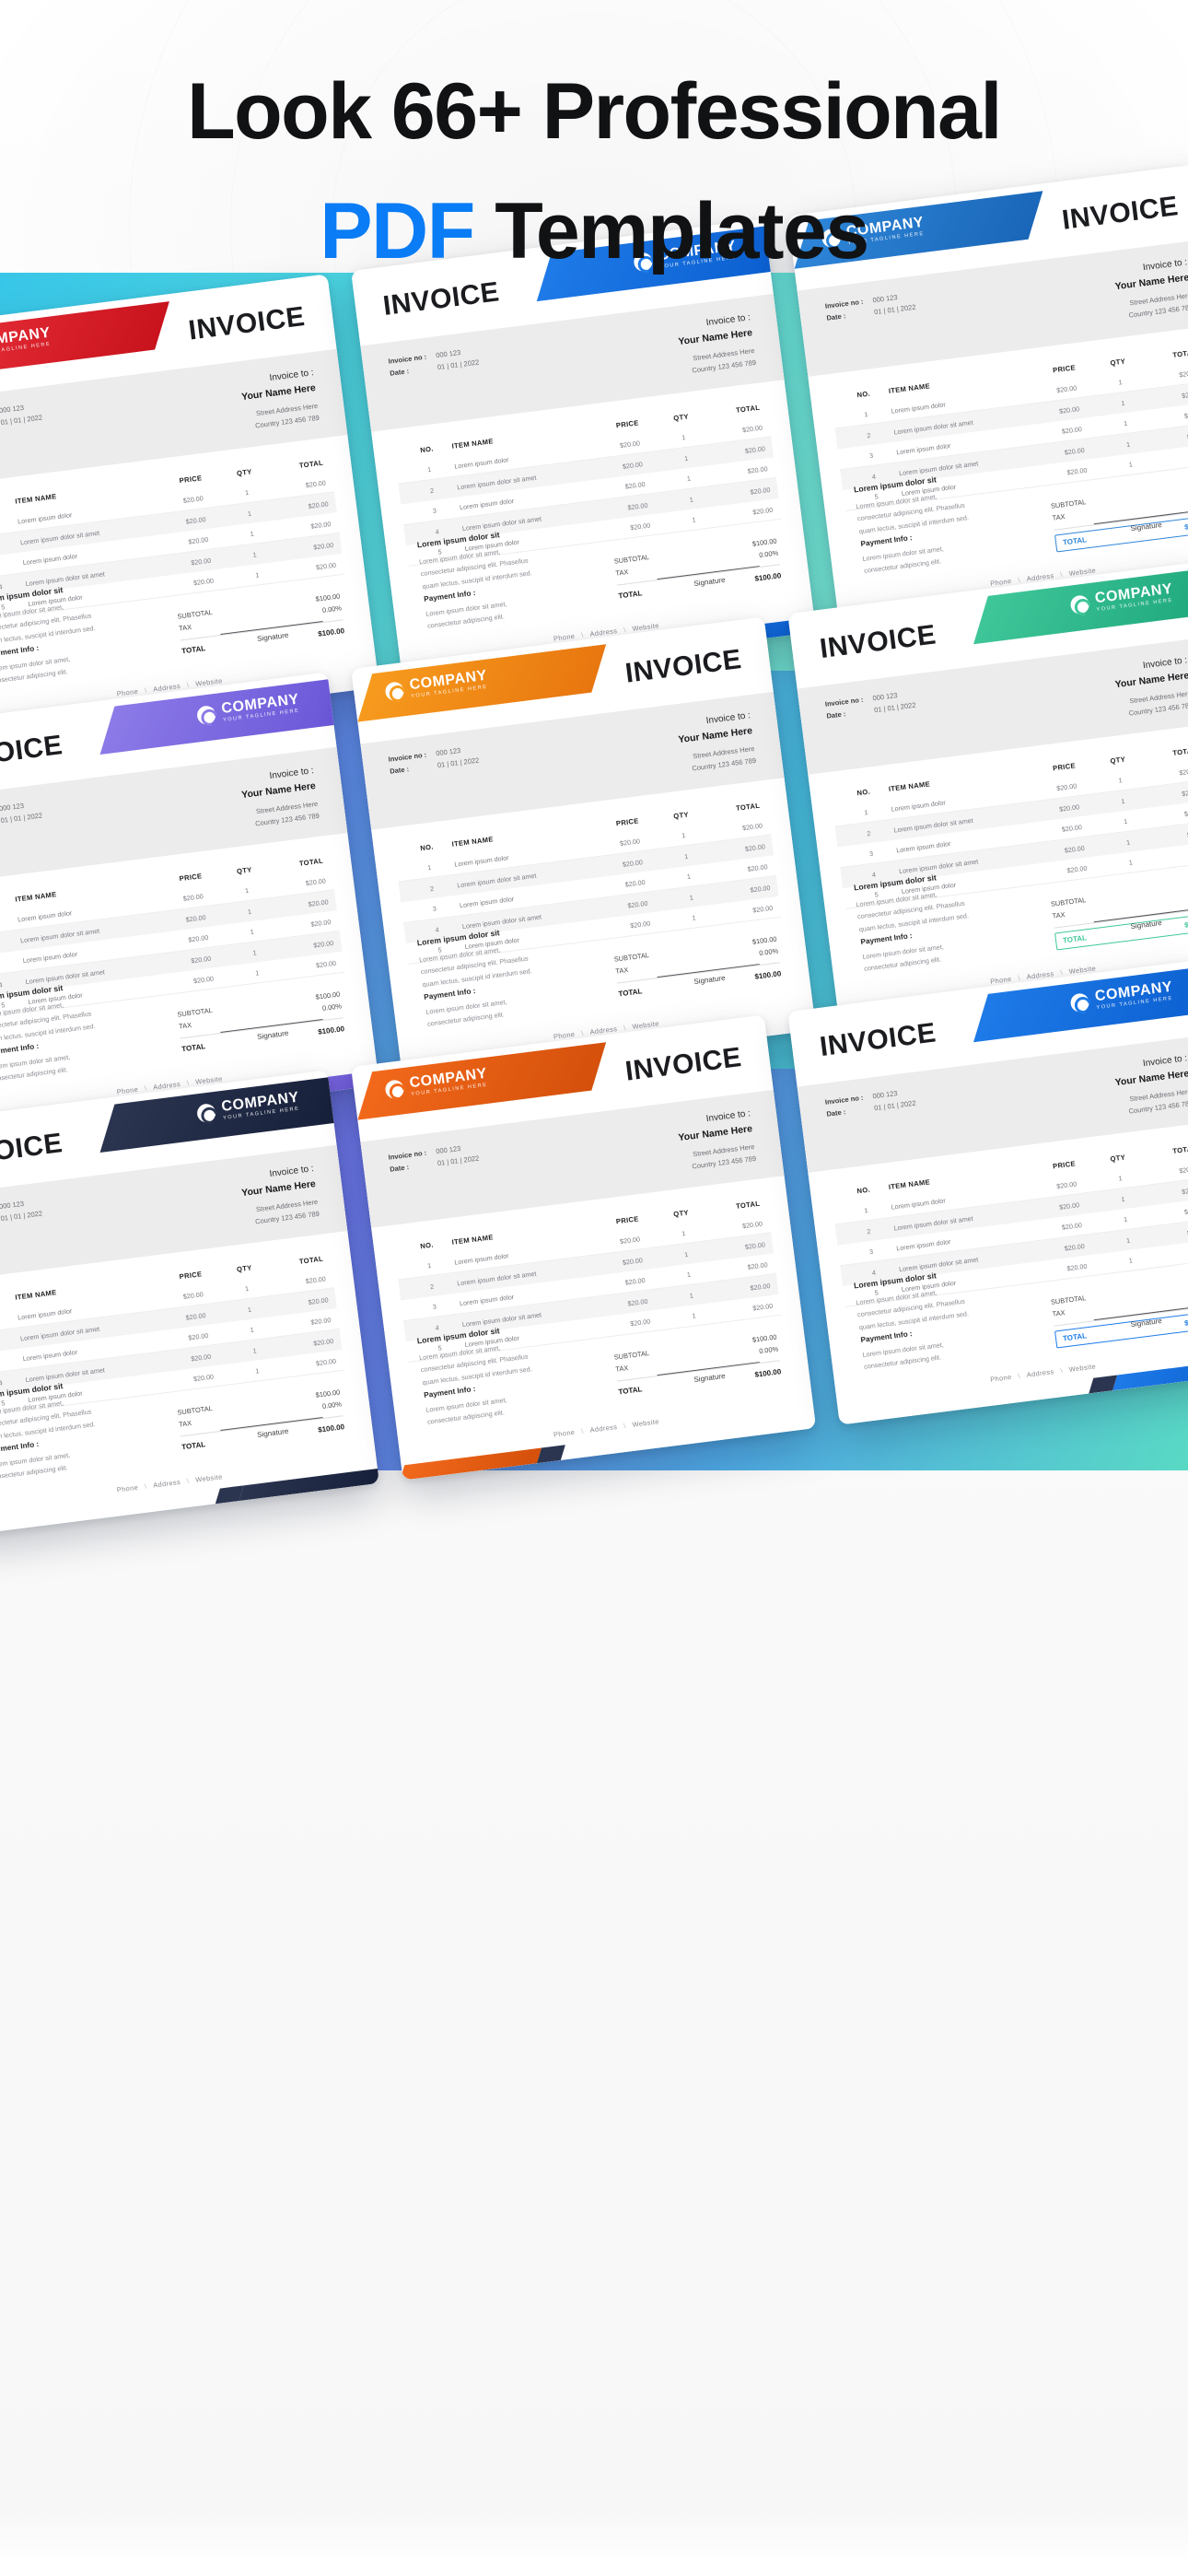  Describe the element at coordinates (564, 1433) in the screenshot. I see `footer-phone: Phone` at that location.